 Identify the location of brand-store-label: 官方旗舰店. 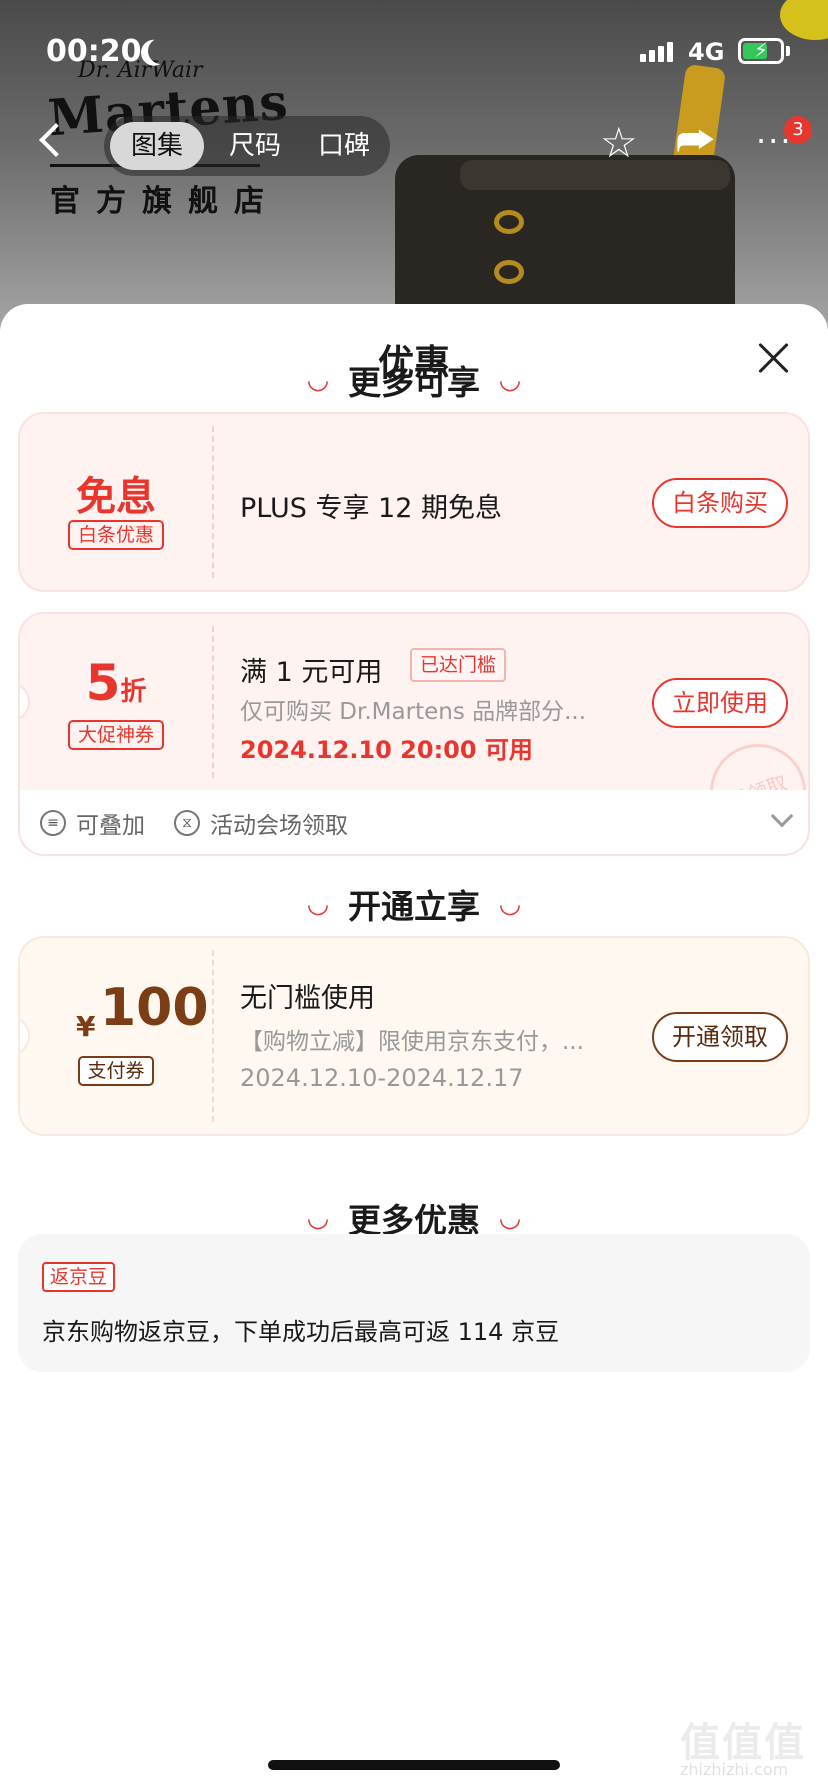
(165, 201).